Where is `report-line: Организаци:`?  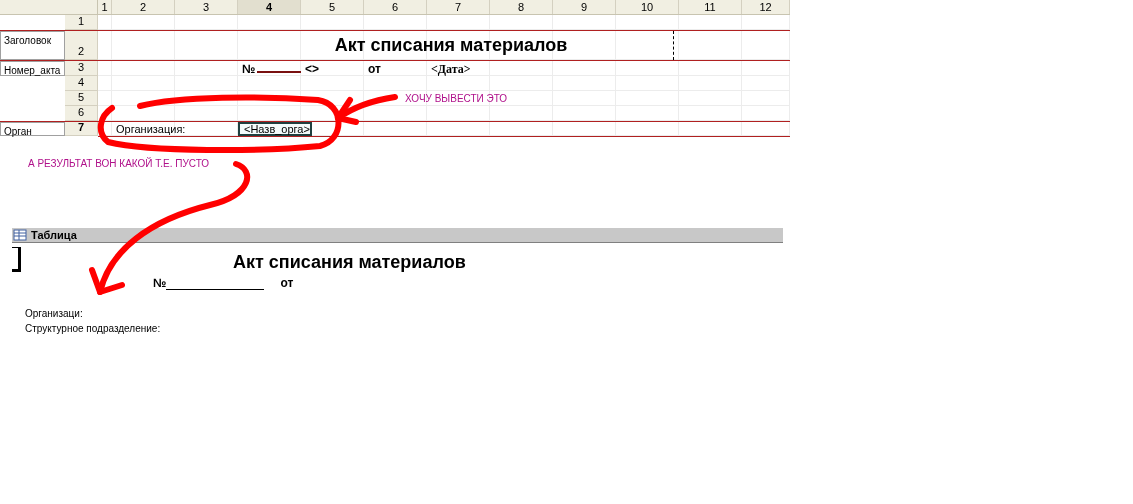 report-line: Организаци: is located at coordinates (54, 314).